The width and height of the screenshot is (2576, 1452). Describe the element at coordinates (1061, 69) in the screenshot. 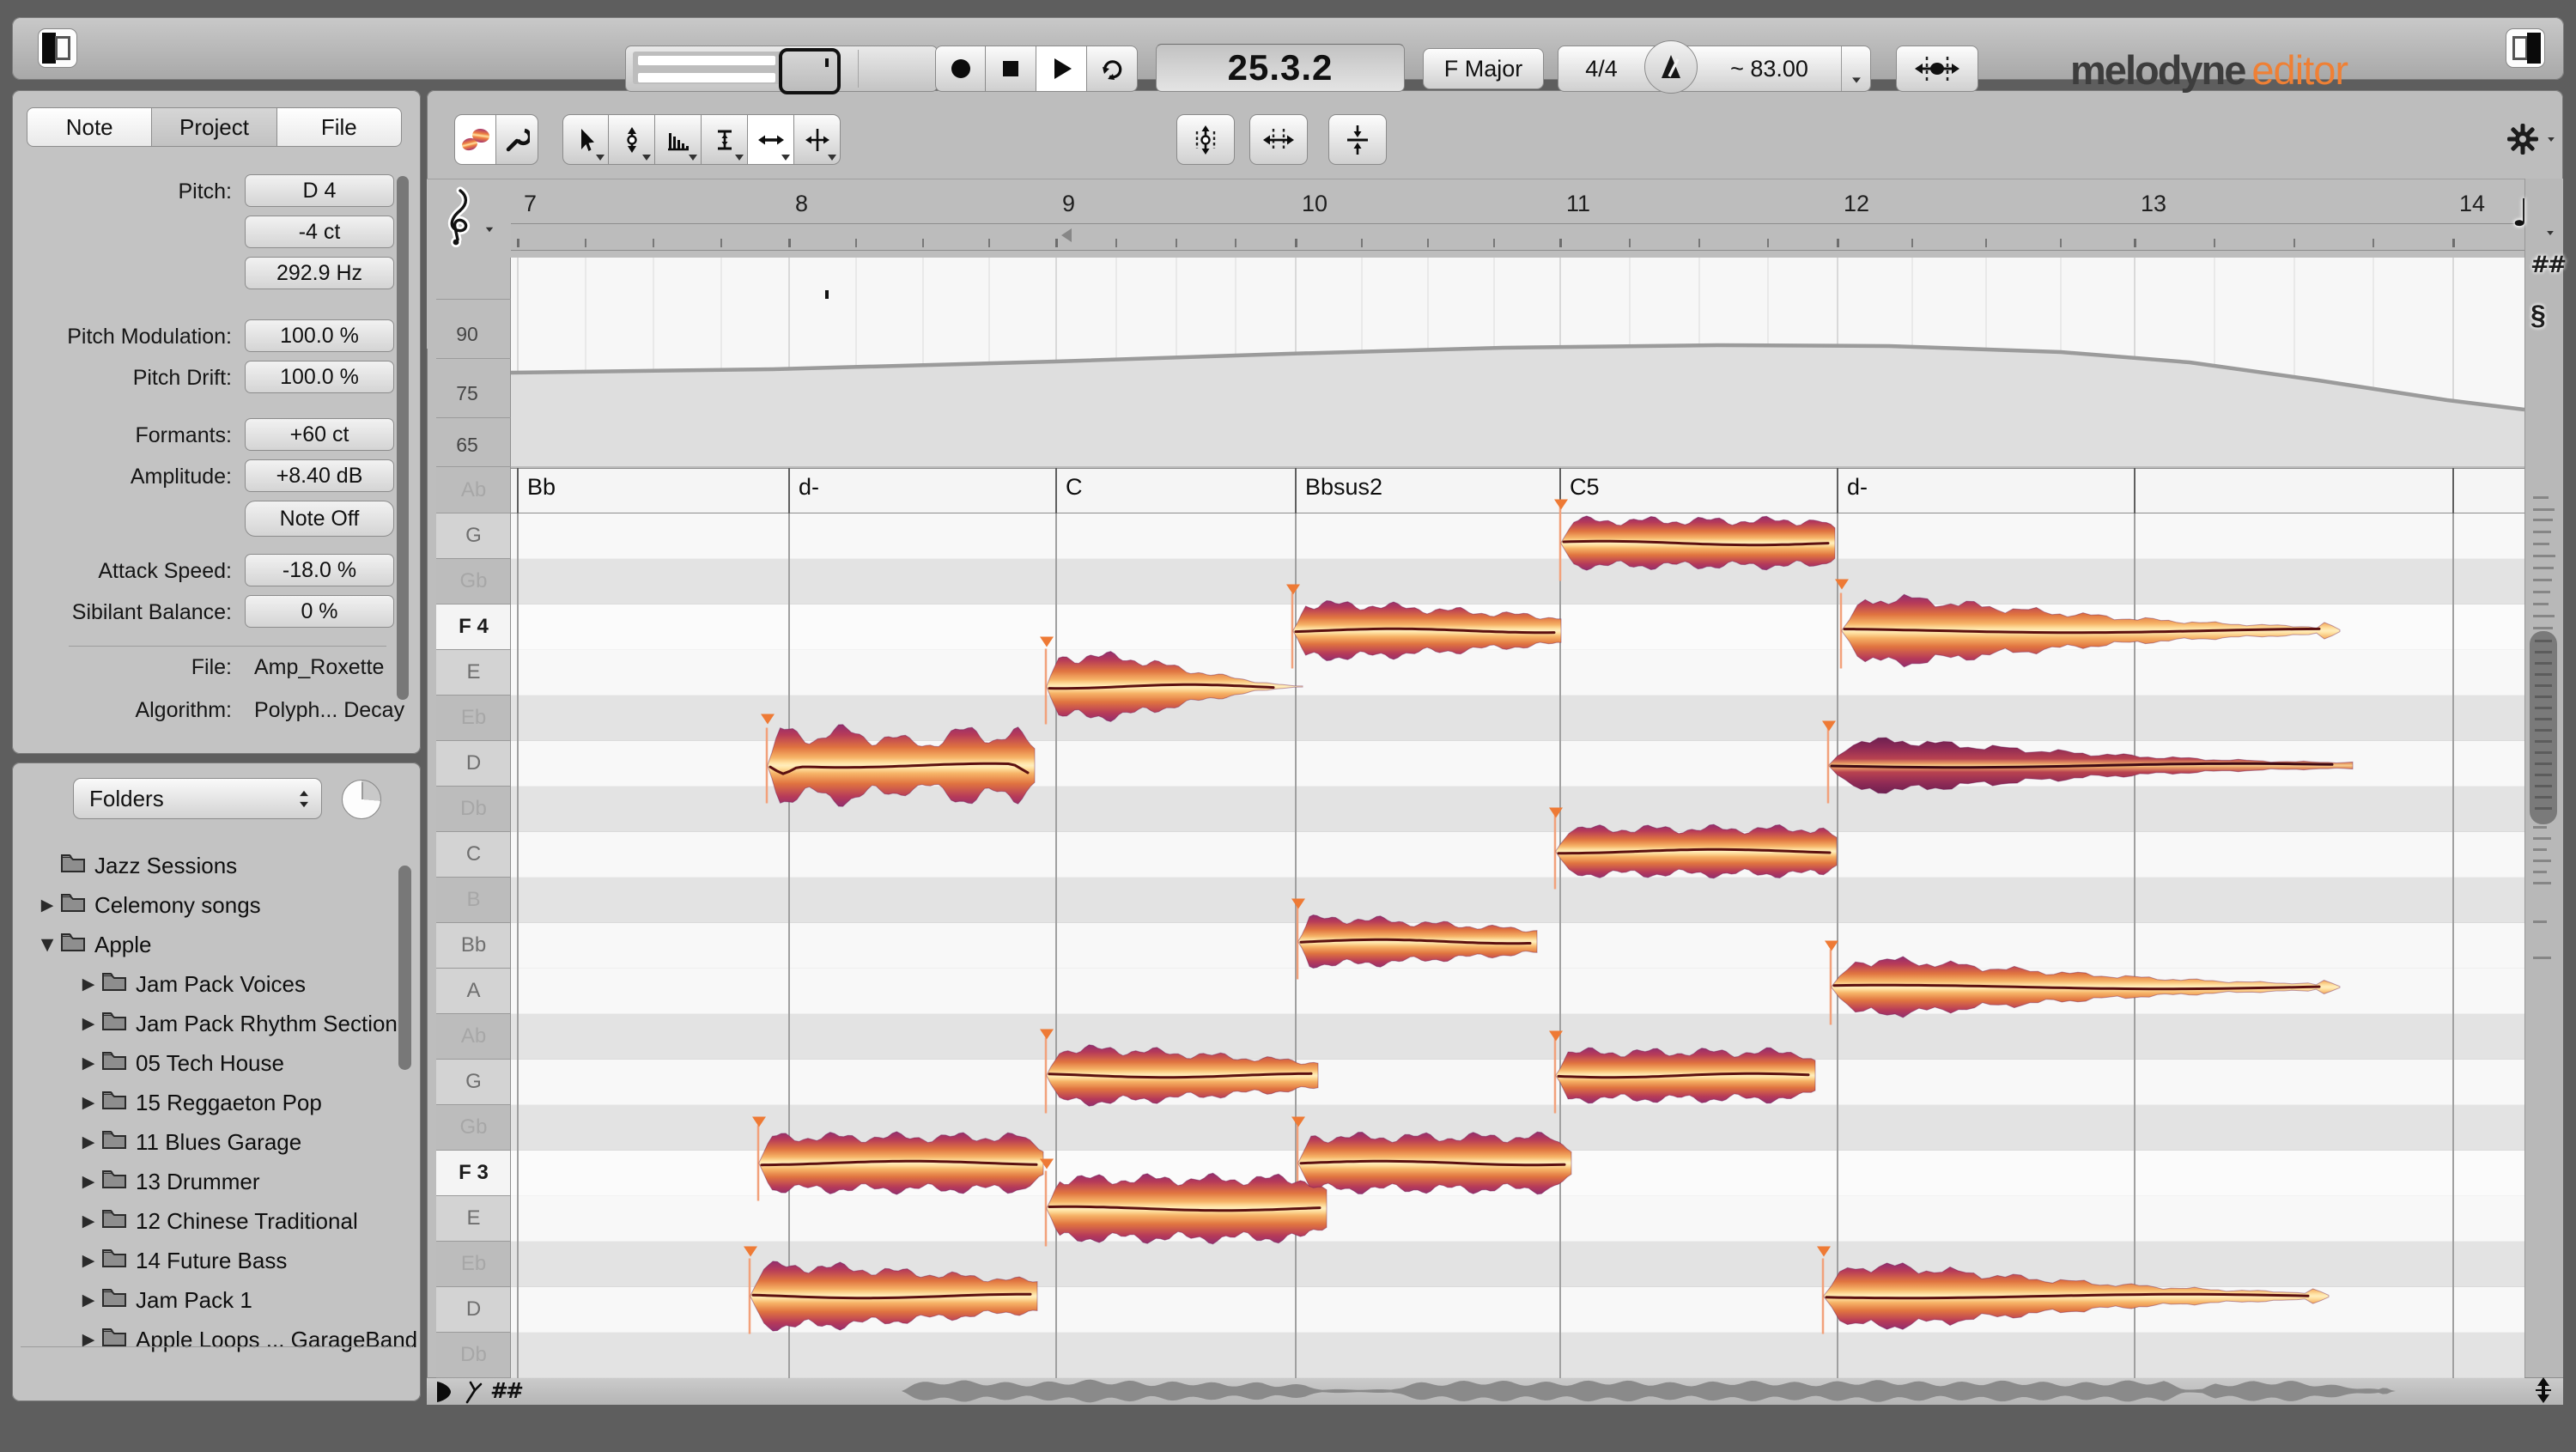

I see `play-button` at that location.